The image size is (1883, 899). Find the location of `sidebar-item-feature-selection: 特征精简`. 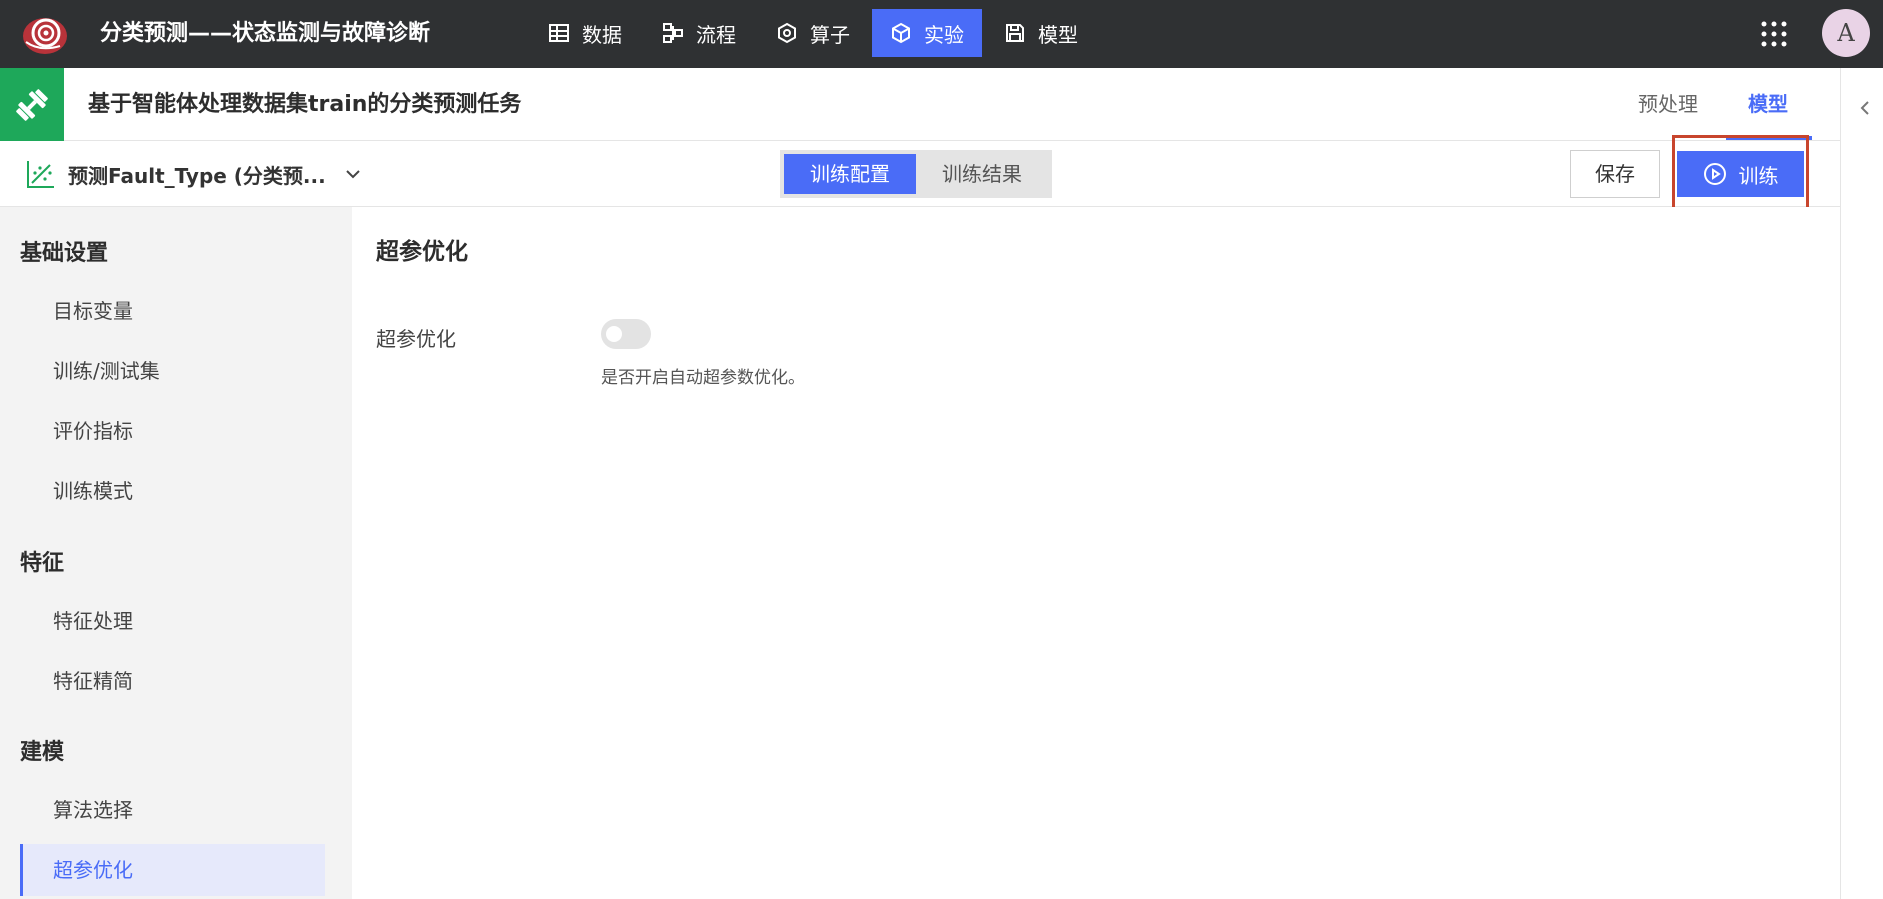

sidebar-item-feature-selection: 特征精简 is located at coordinates (172, 681).